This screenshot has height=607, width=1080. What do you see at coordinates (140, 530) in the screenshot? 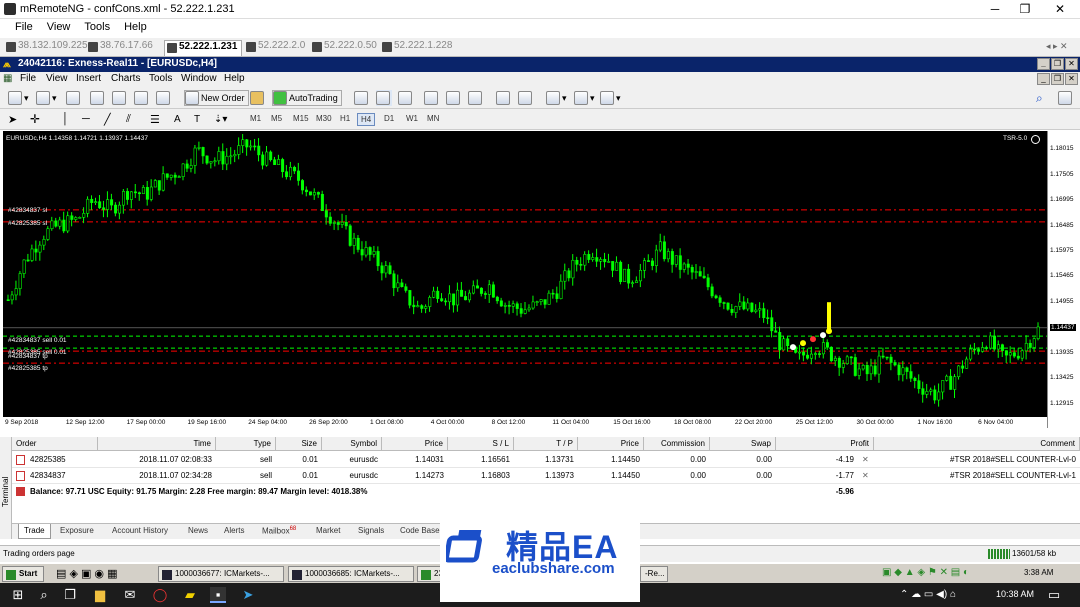
I see `tab-account-history: Account History` at bounding box center [140, 530].